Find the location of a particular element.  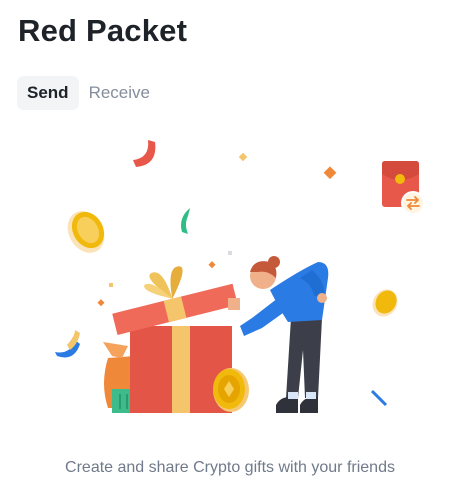

confetti-gold-small is located at coordinates (243, 157).